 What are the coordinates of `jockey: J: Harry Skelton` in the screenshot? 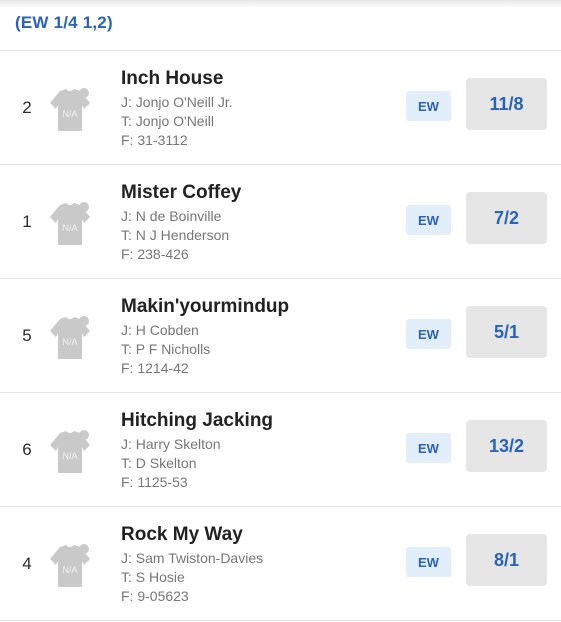 It's located at (171, 444).